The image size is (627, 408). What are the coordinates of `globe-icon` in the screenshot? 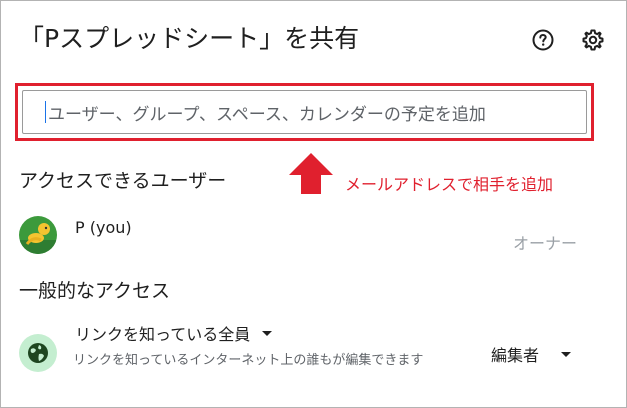 It's located at (38, 353).